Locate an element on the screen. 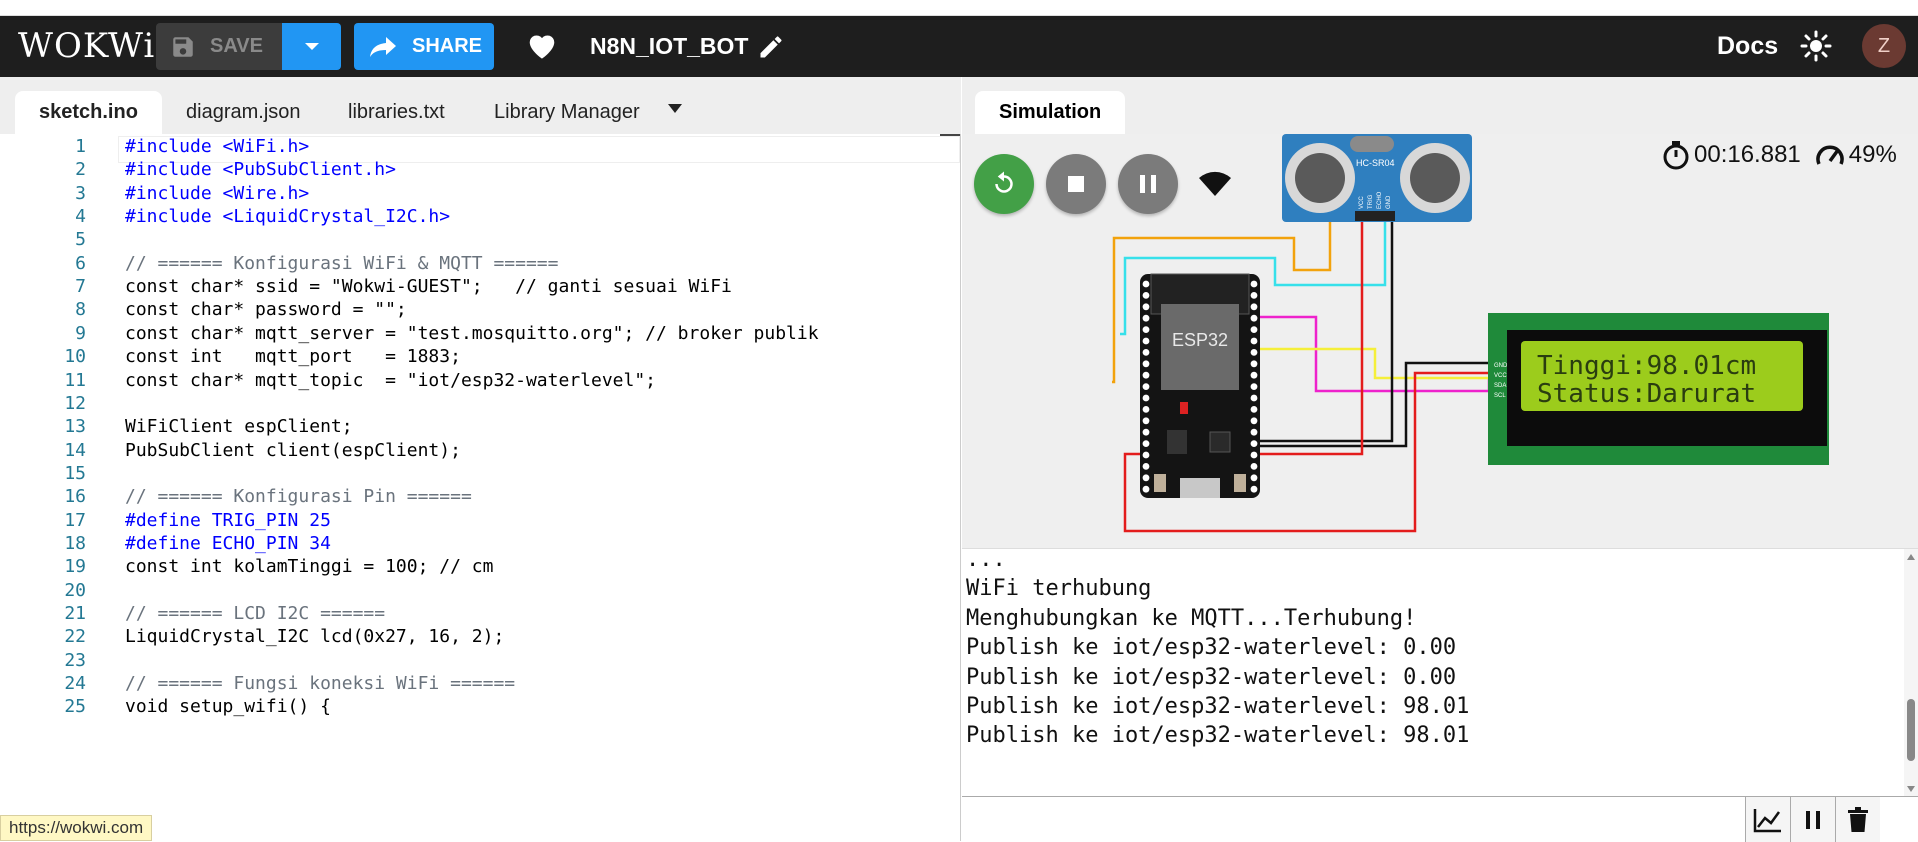  code-line: 17 #define TRIG_PIN 25 is located at coordinates (480, 520).